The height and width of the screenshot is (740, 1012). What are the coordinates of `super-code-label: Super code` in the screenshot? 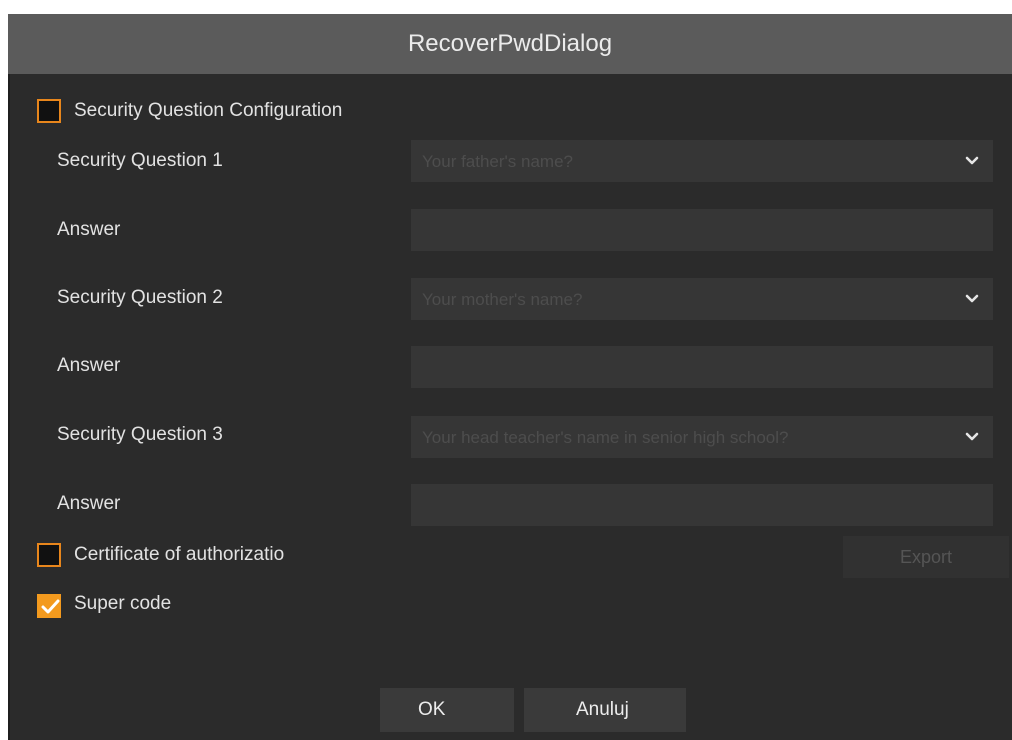 It's located at (123, 603).